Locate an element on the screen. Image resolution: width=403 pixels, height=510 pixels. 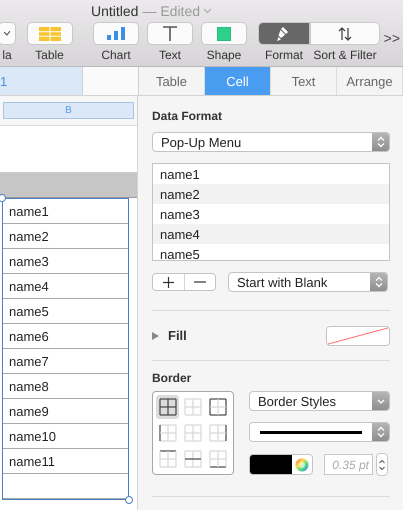
color-well is located at coordinates (281, 464).